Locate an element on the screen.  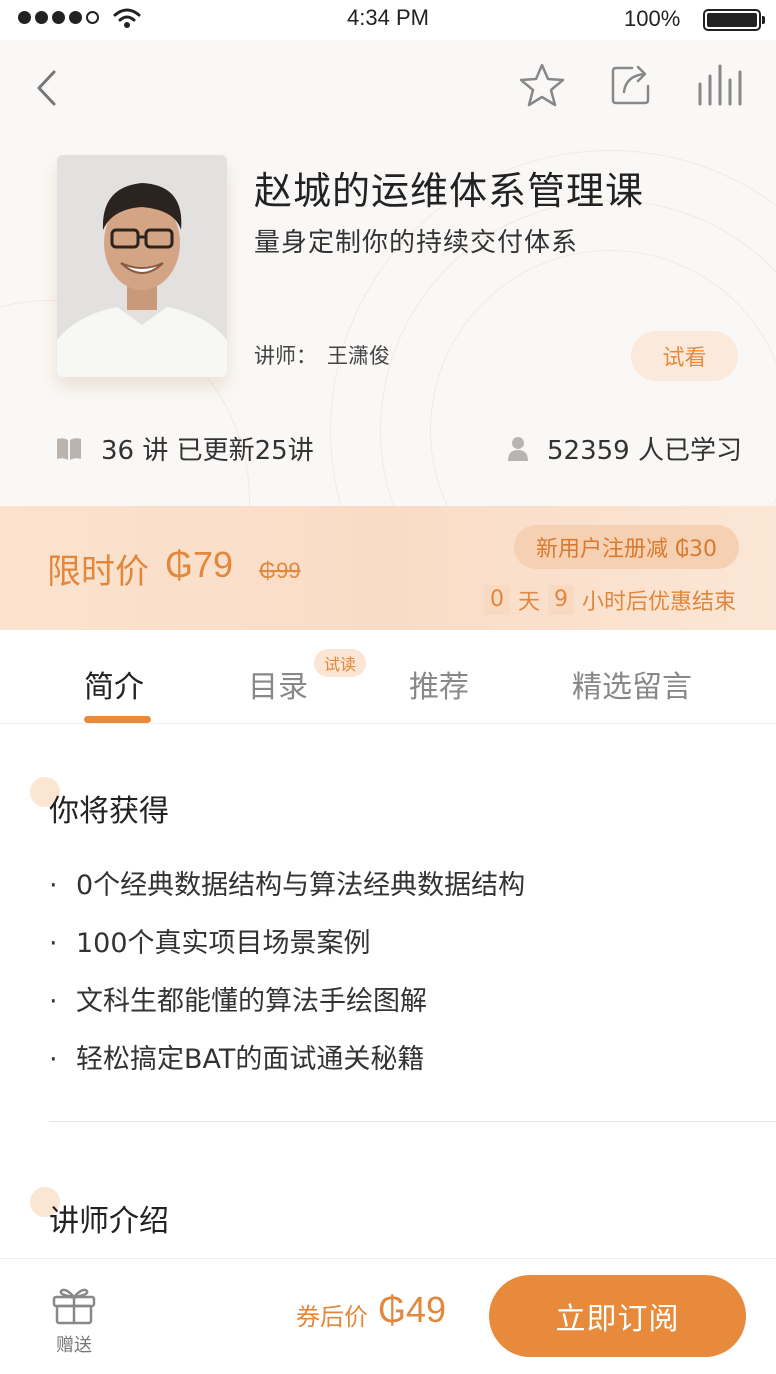
subscribe-button: 立即订阅 is located at coordinates (617, 1316).